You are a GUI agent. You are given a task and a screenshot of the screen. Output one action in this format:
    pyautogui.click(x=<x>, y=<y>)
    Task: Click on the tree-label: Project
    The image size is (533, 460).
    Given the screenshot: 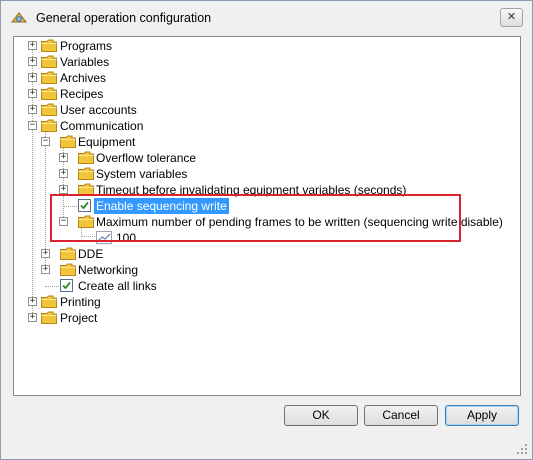 What is the action you would take?
    pyautogui.click(x=79, y=318)
    